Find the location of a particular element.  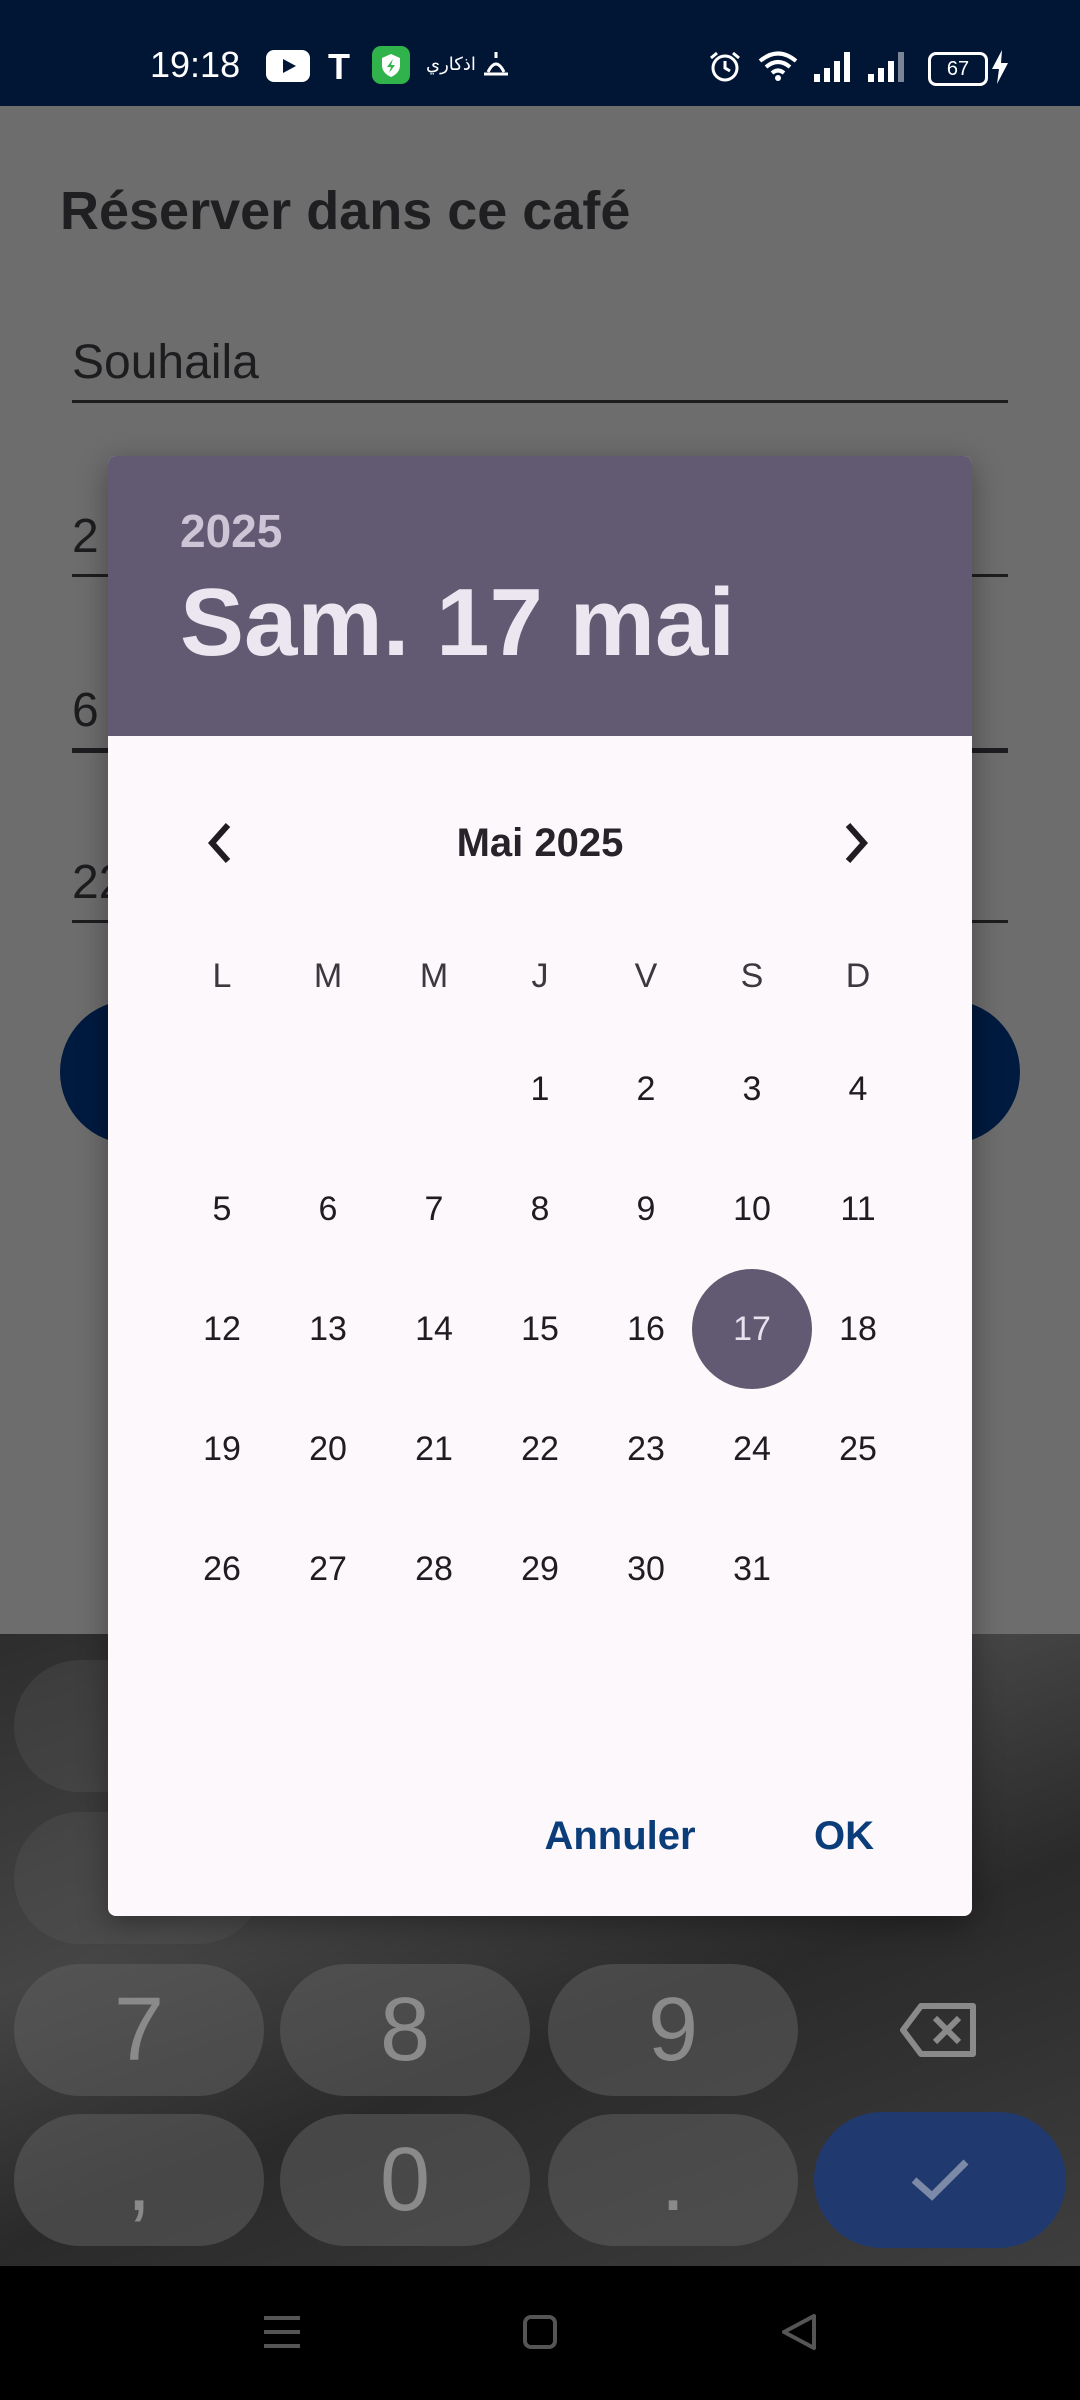

calendar-day: 14 is located at coordinates (434, 1329).